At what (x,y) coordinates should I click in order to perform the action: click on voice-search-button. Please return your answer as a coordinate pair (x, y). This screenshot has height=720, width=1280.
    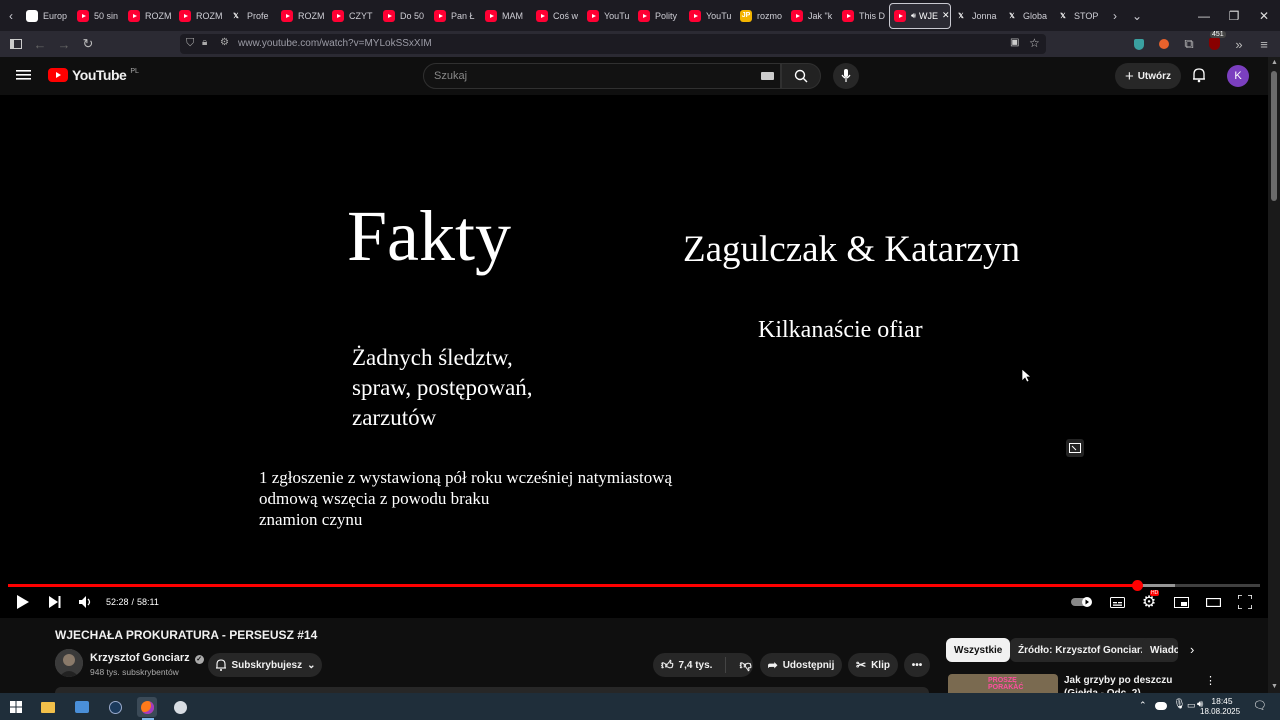
    Looking at the image, I should click on (846, 76).